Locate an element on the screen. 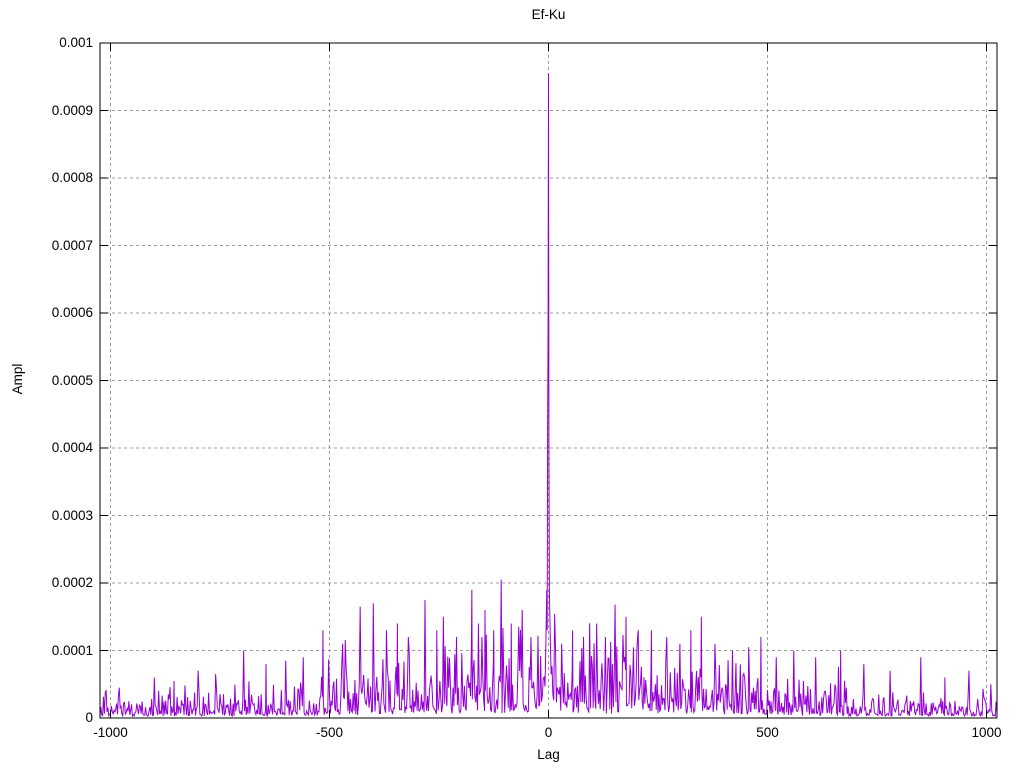 The height and width of the screenshot is (768, 1024). x-tick-label--1000: -1000 is located at coordinates (110, 732).